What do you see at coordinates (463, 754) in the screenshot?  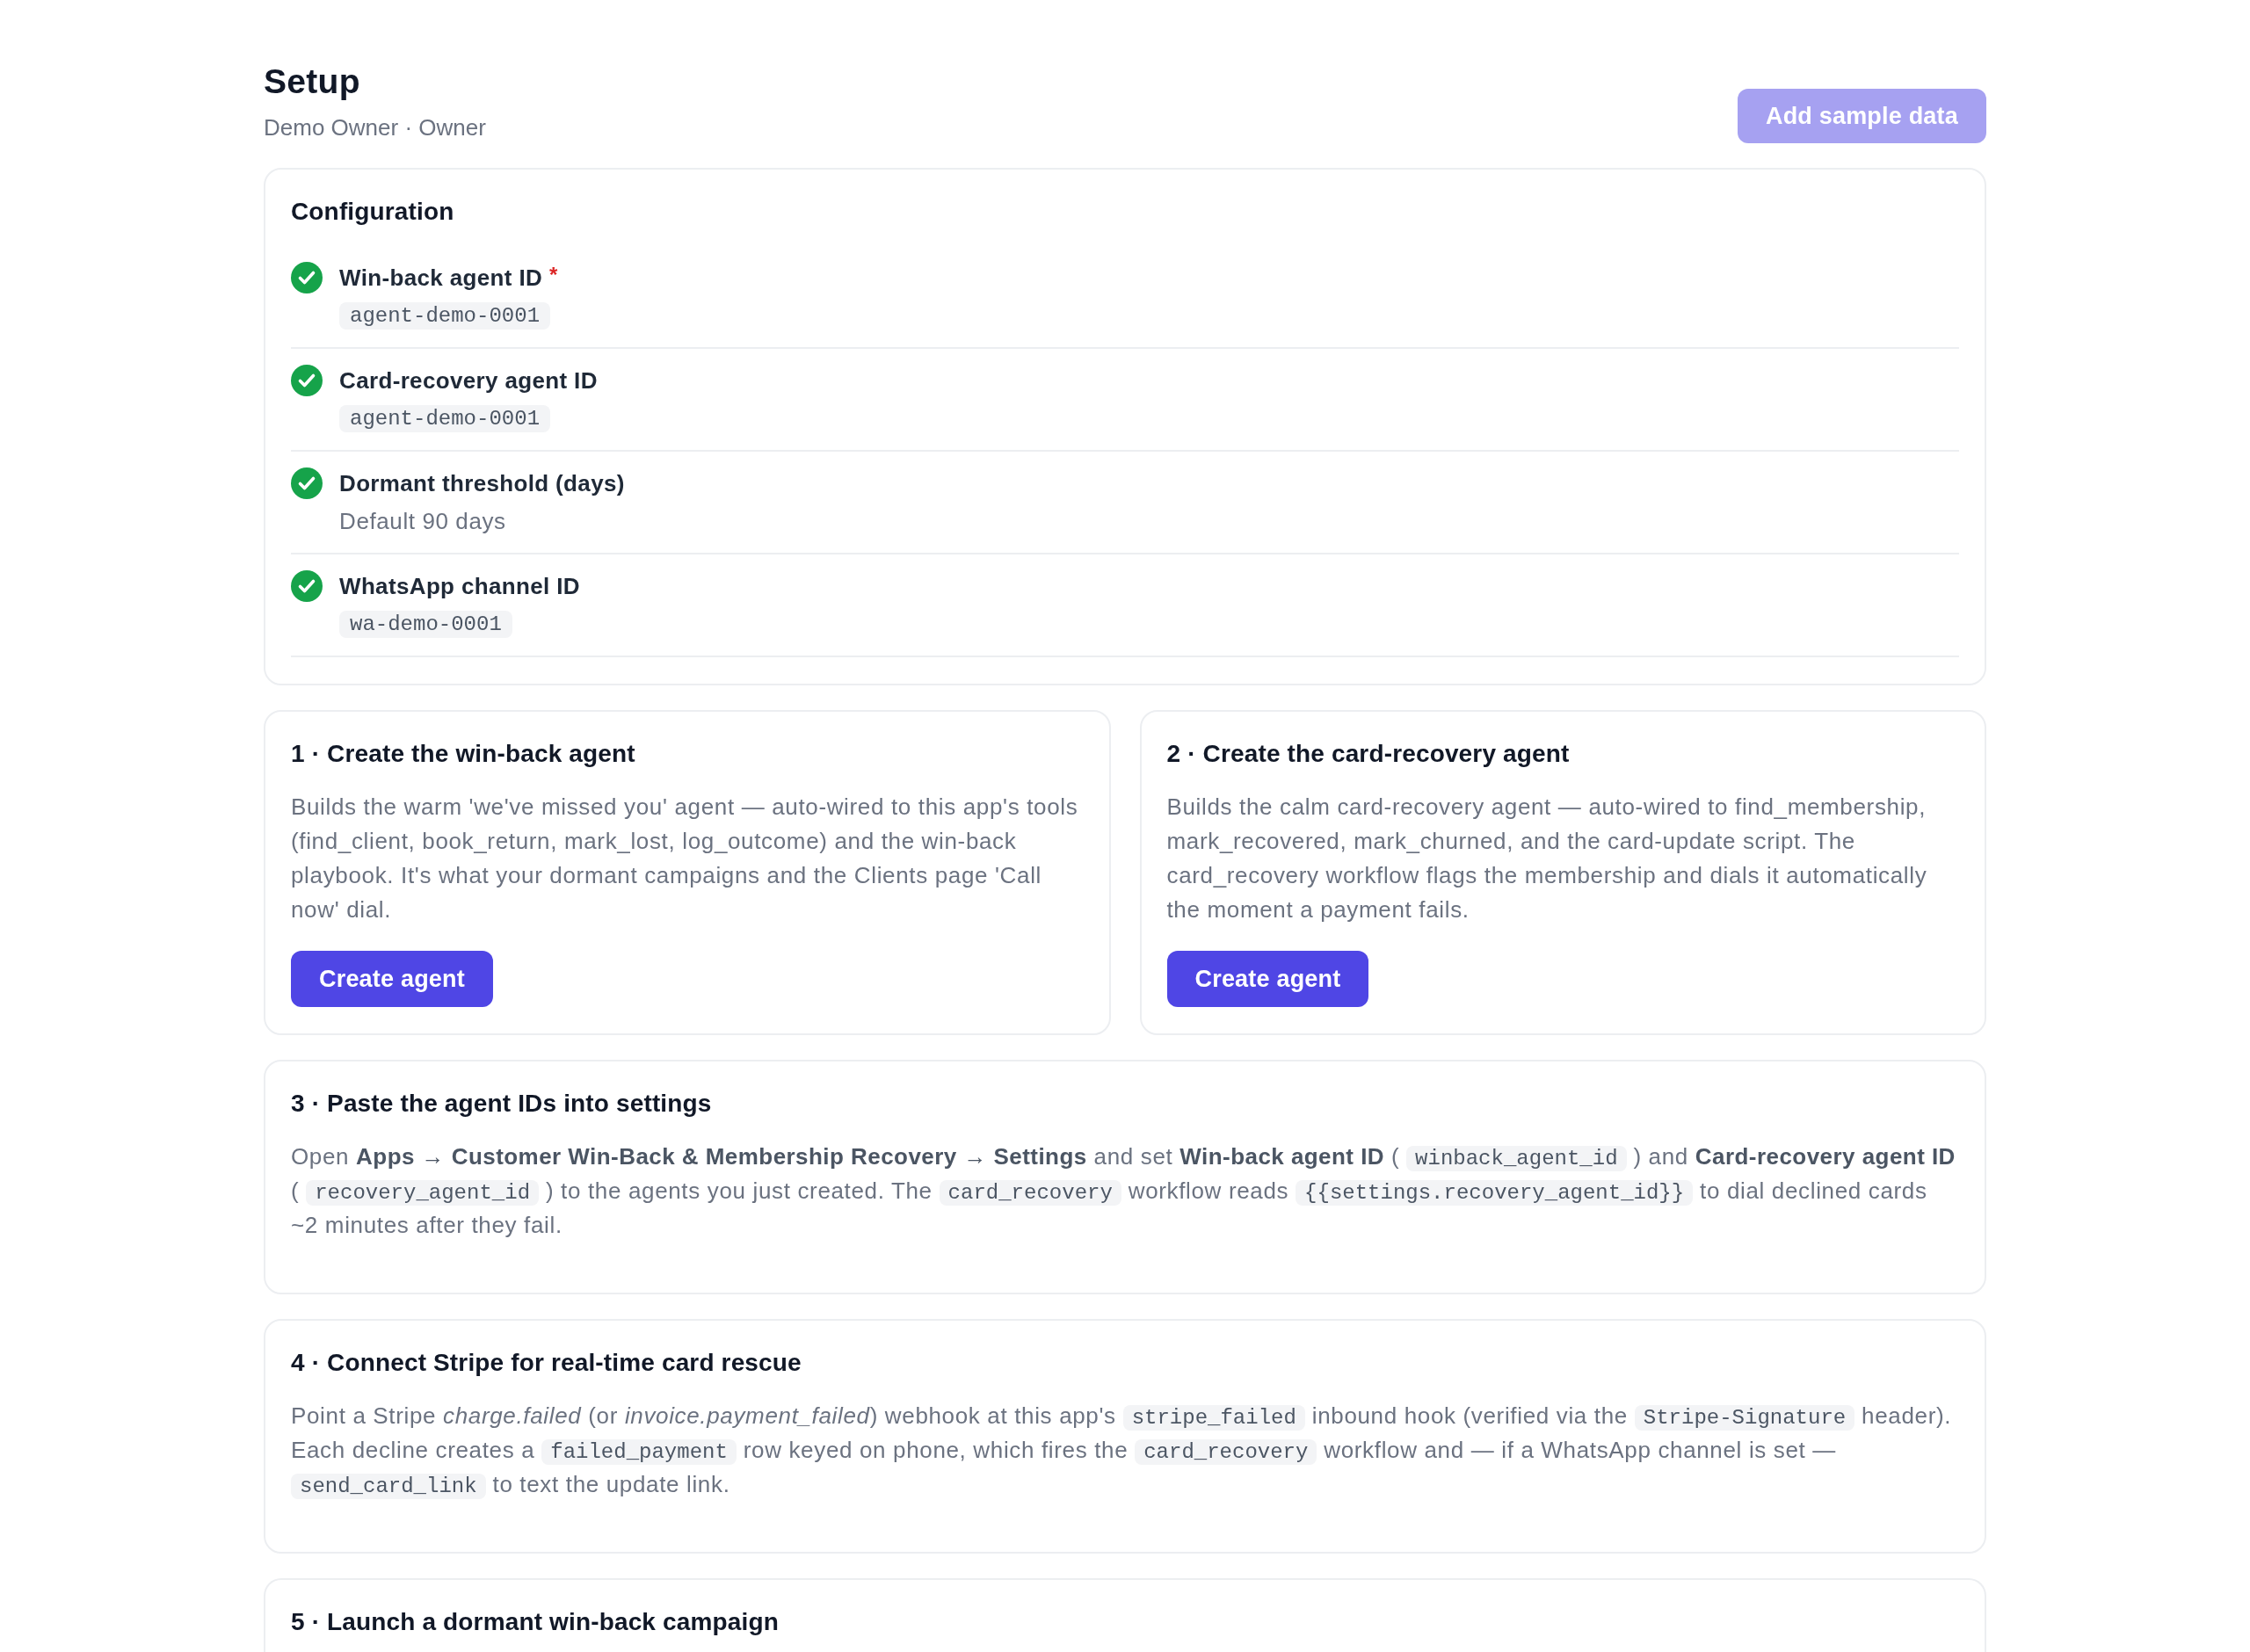 I see `step-title: 1 · Create the win-back agent` at bounding box center [463, 754].